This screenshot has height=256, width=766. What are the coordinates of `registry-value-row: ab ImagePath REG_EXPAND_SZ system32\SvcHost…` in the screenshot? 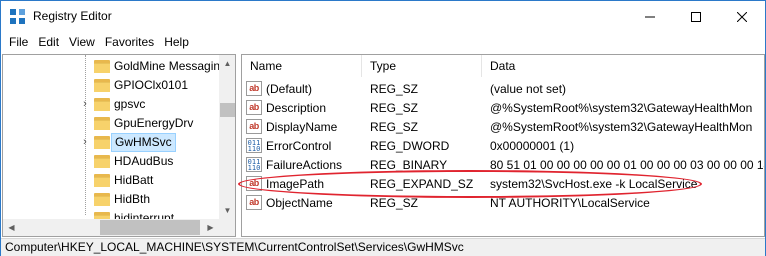 It's located at (503, 183).